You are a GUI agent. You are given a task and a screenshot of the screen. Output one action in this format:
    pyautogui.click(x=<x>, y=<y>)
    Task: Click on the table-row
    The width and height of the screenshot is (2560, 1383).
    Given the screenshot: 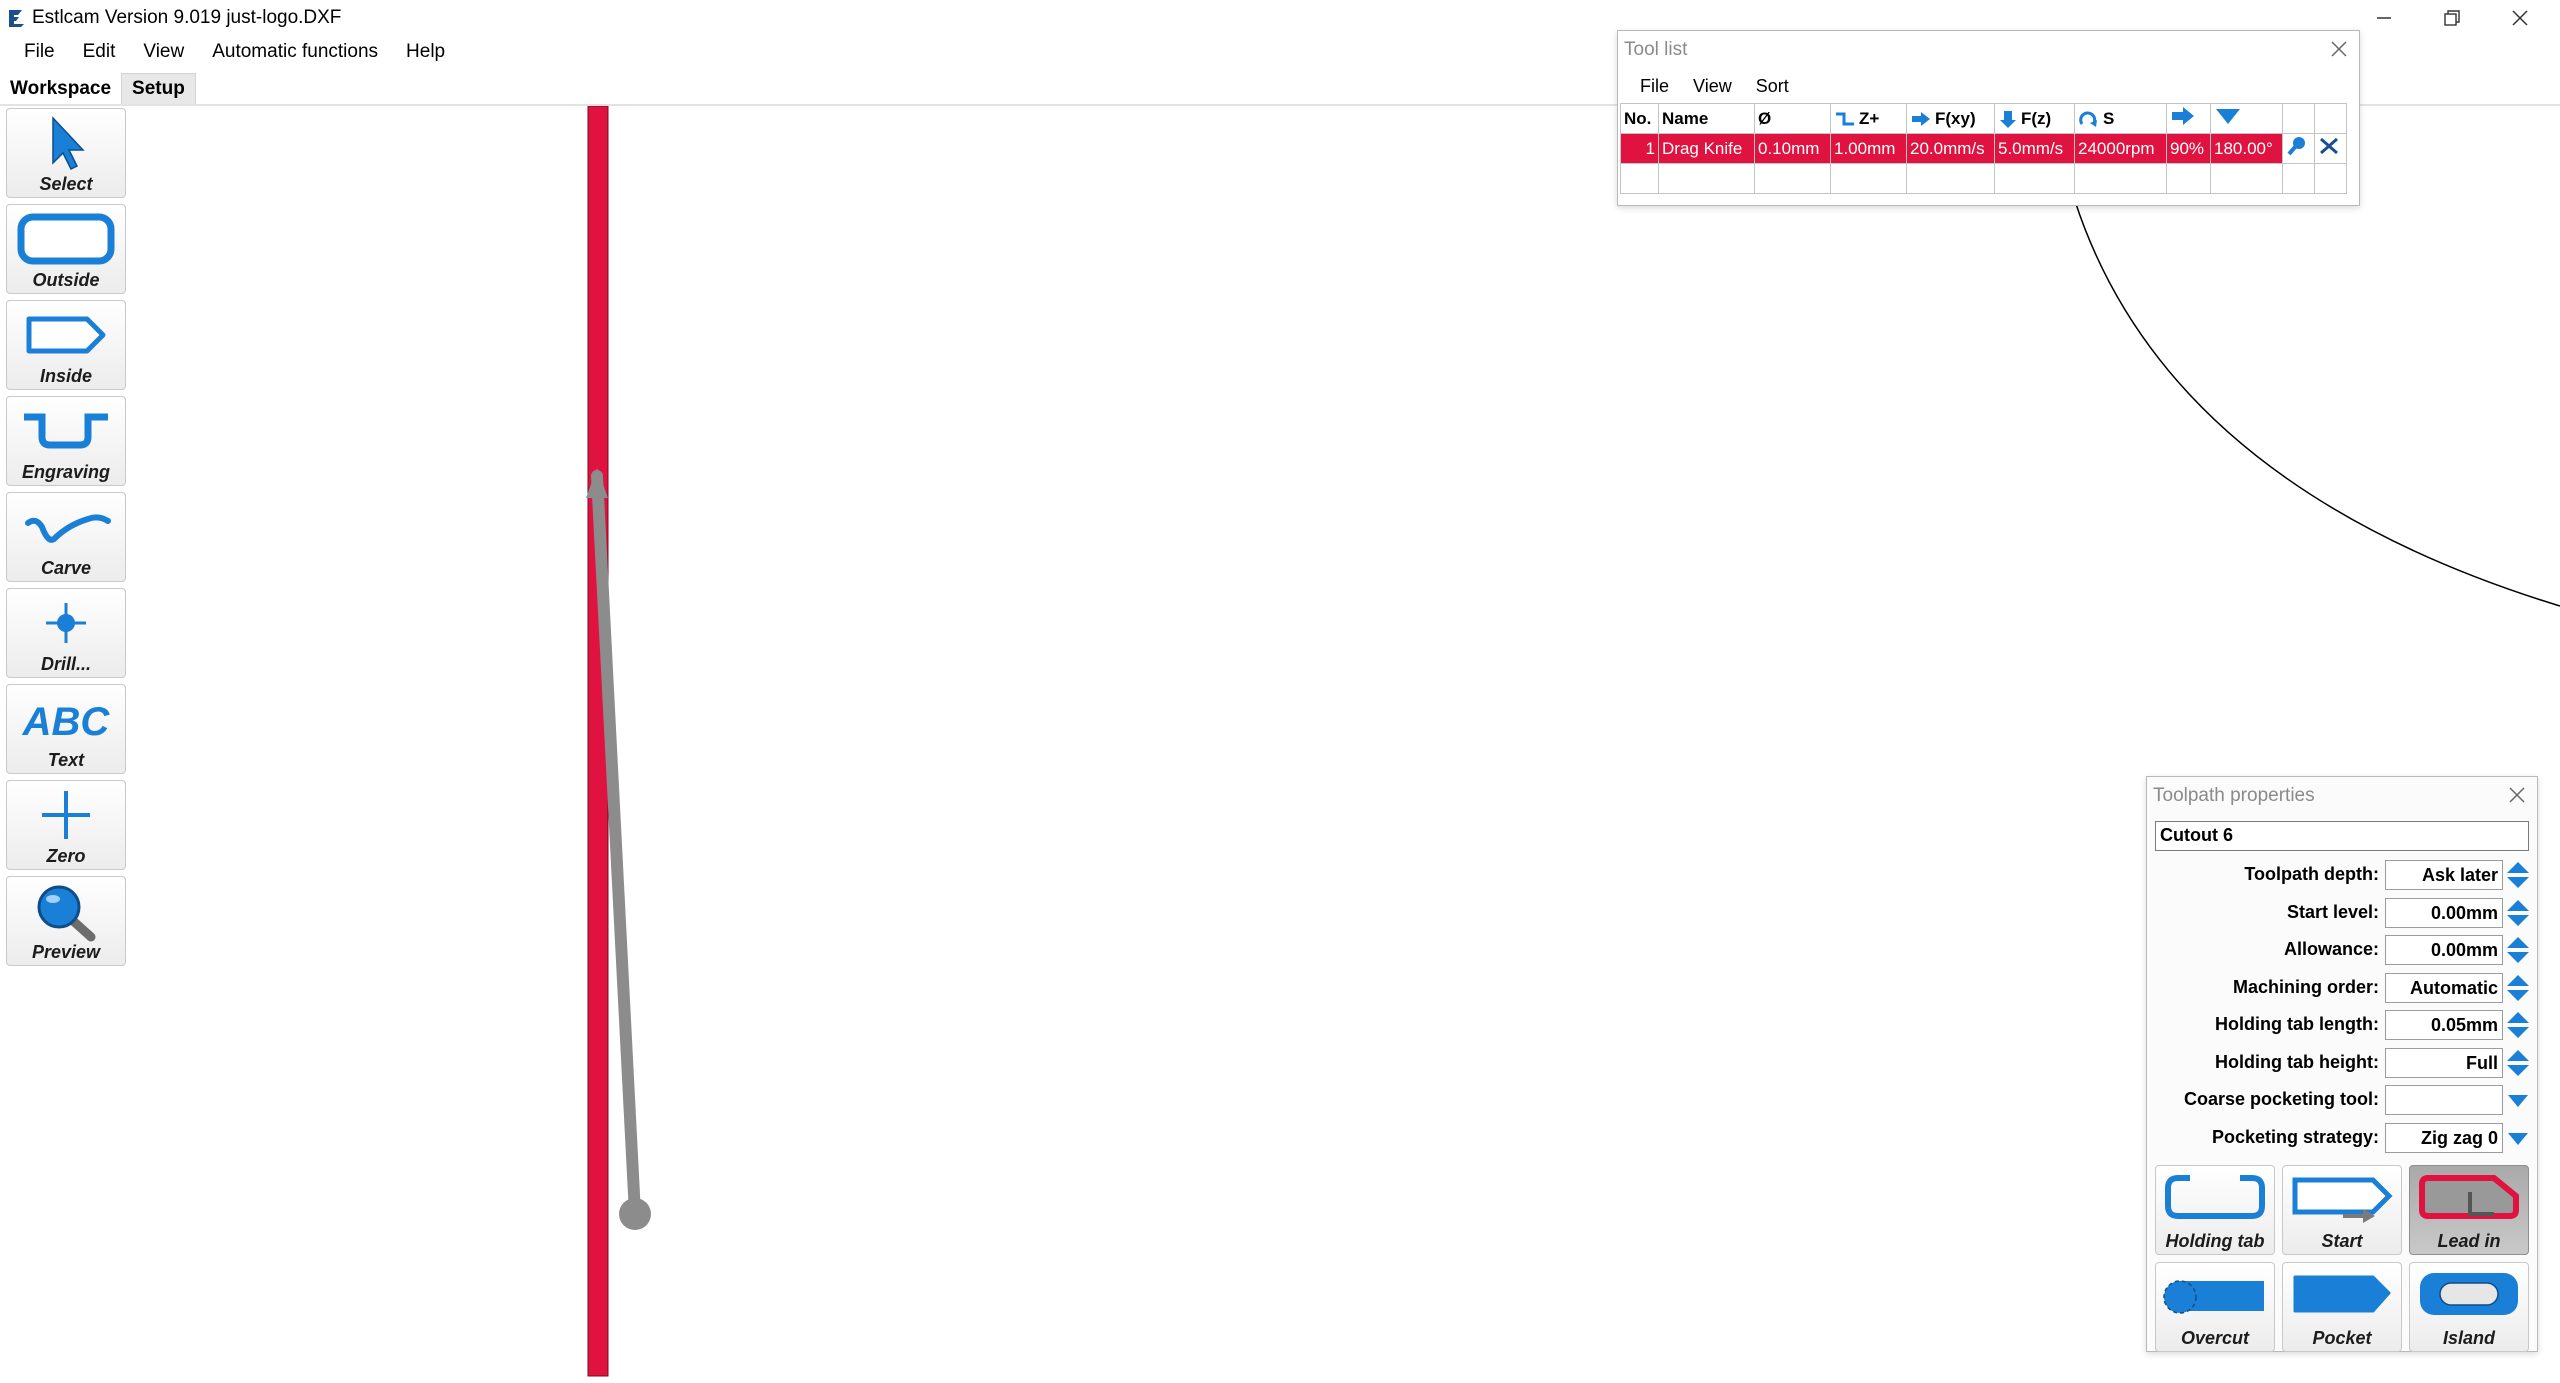 What is the action you would take?
    pyautogui.click(x=1983, y=178)
    